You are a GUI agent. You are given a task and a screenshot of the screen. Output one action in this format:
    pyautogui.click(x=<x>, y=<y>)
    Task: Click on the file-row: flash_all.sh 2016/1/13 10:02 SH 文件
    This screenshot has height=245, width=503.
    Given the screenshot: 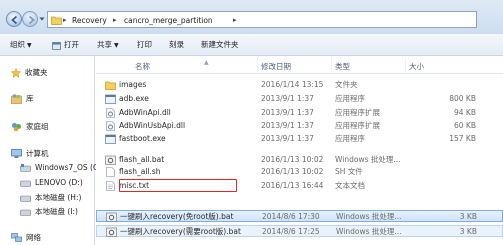 What is the action you would take?
    pyautogui.click(x=299, y=172)
    